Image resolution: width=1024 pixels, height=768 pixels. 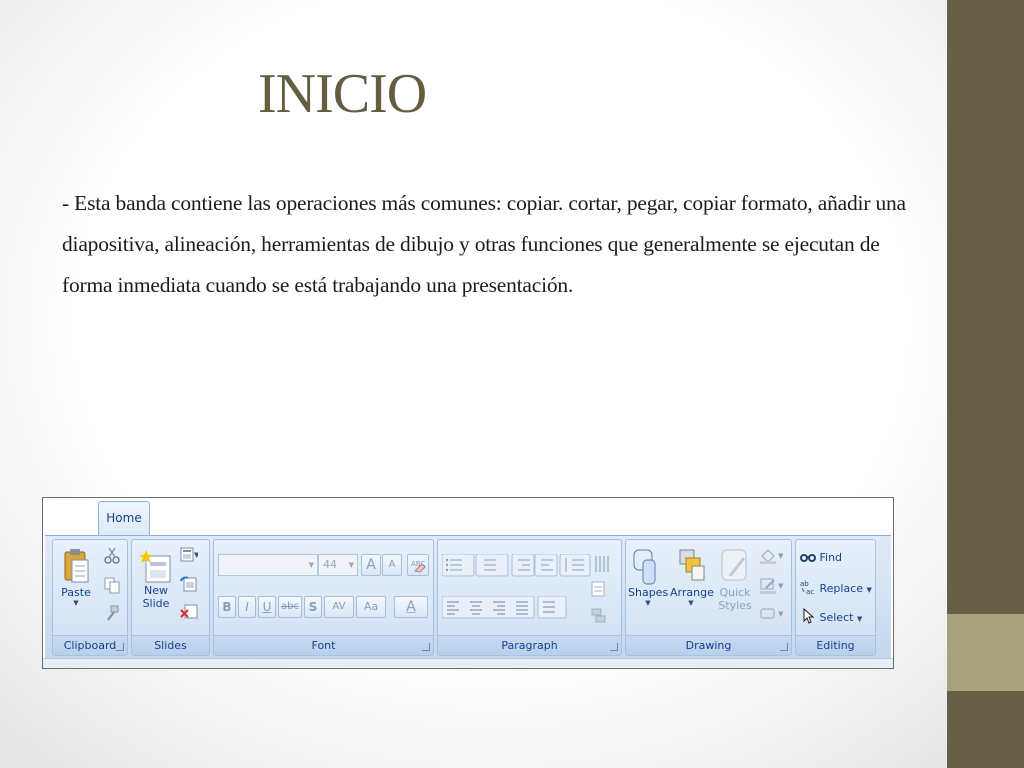 I want to click on character-spacing-button: AV, so click(x=339, y=607).